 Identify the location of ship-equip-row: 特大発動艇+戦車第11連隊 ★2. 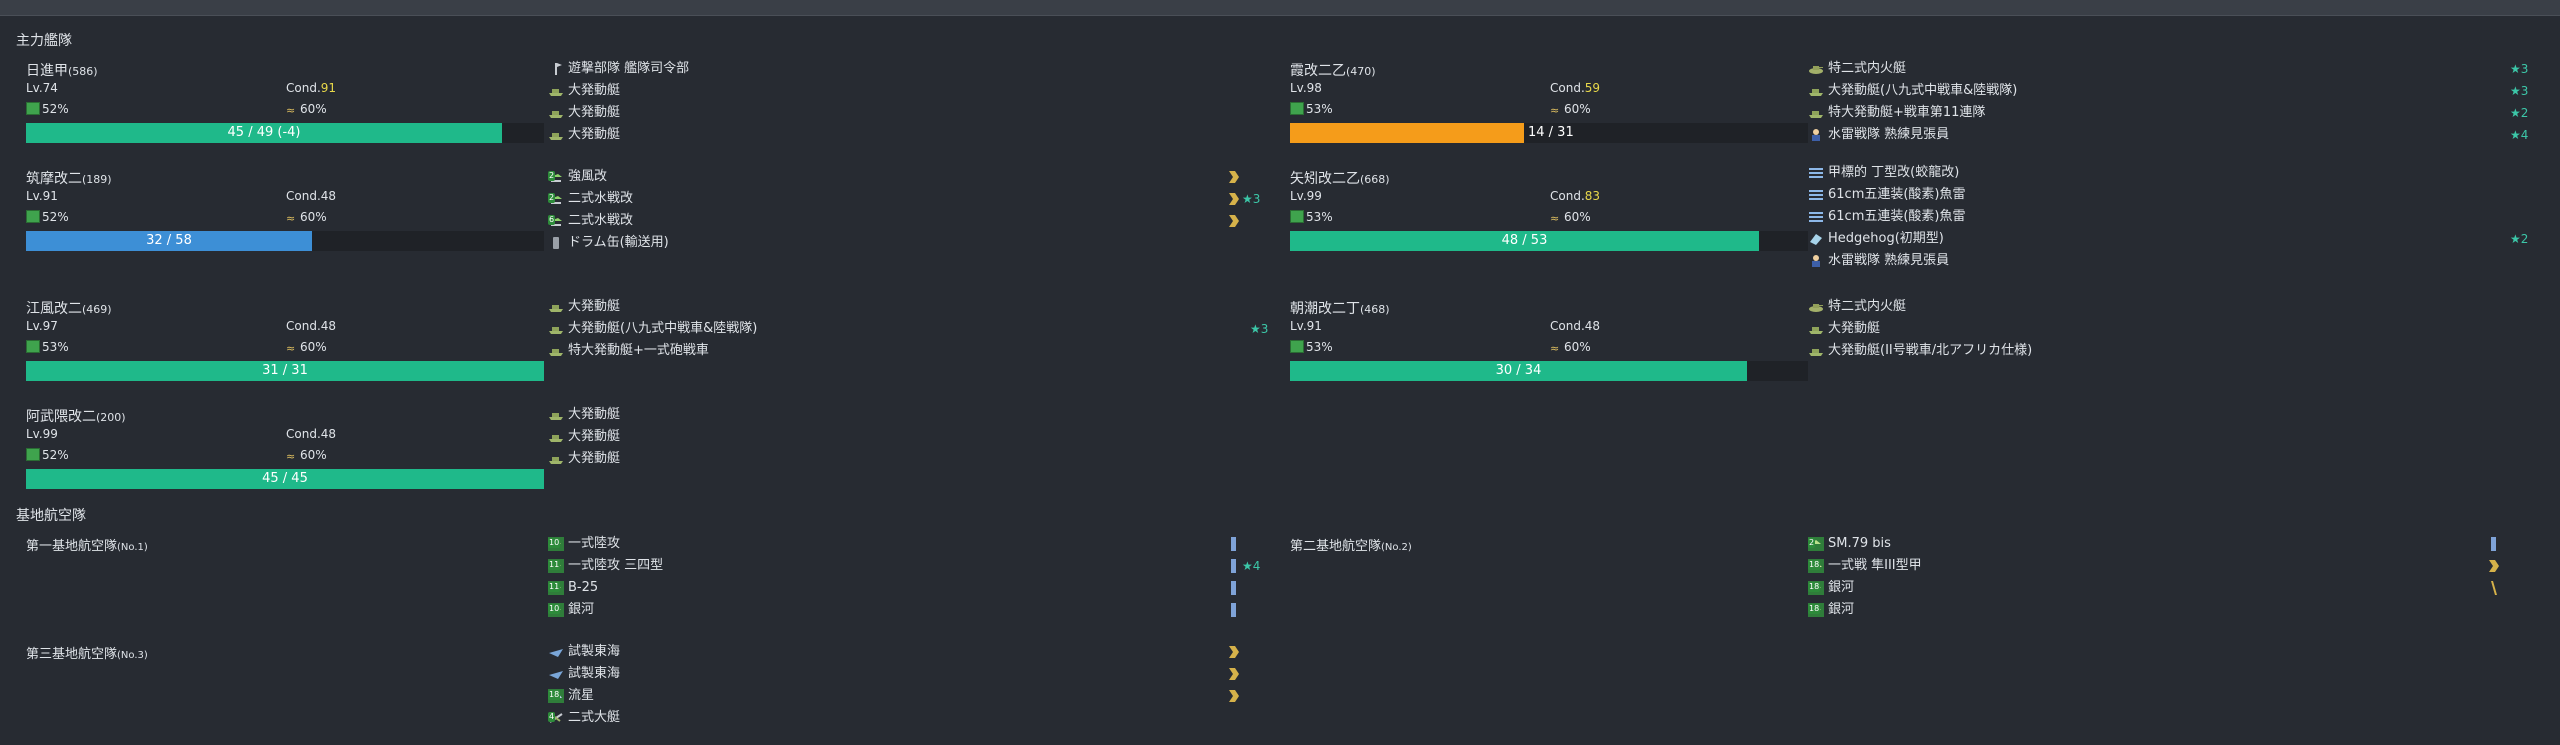
(2168, 113).